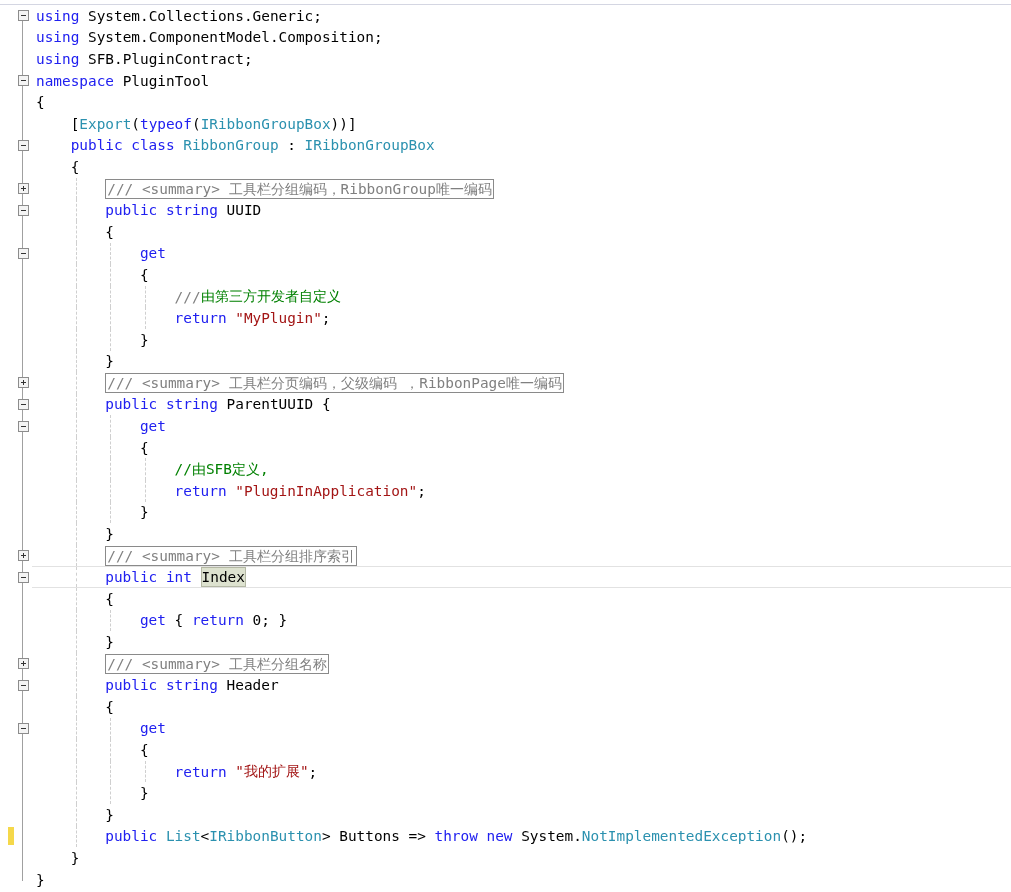 Image resolution: width=1011 pixels, height=892 pixels. Describe the element at coordinates (205, 836) in the screenshot. I see `code-text: <` at that location.